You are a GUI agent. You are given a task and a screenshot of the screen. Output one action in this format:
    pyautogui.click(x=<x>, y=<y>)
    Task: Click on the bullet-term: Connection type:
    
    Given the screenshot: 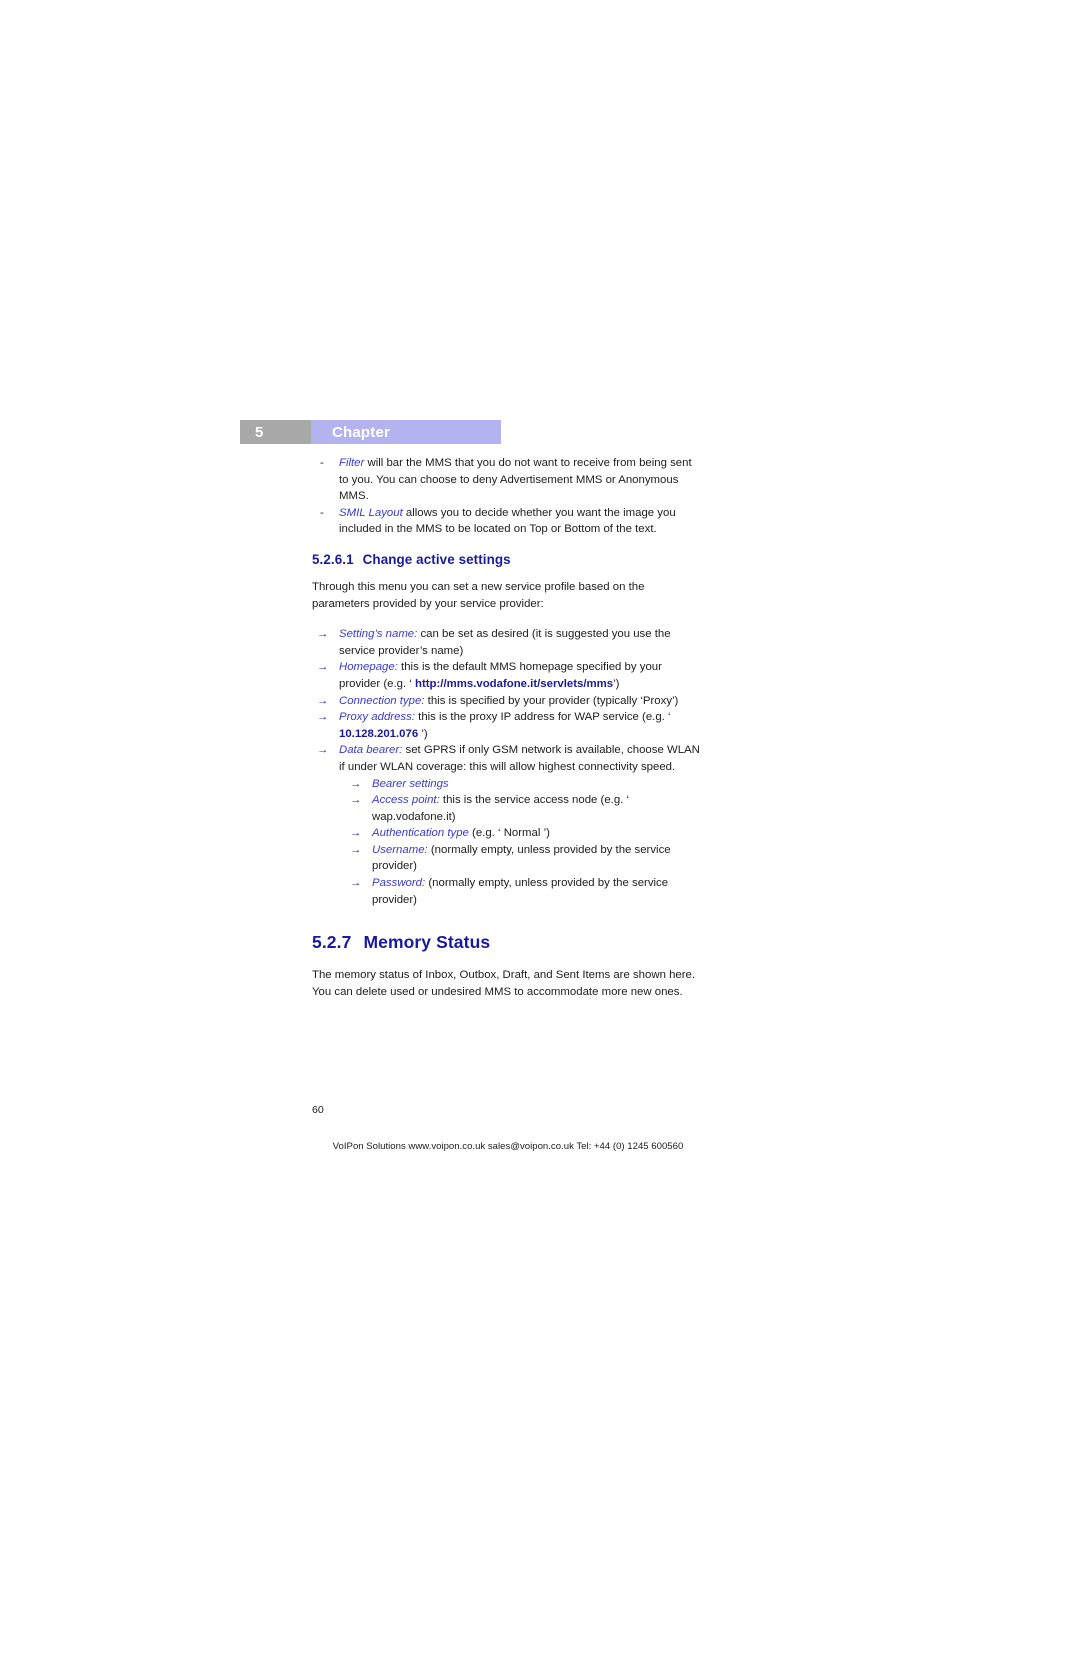 What is the action you would take?
    pyautogui.click(x=382, y=700)
    